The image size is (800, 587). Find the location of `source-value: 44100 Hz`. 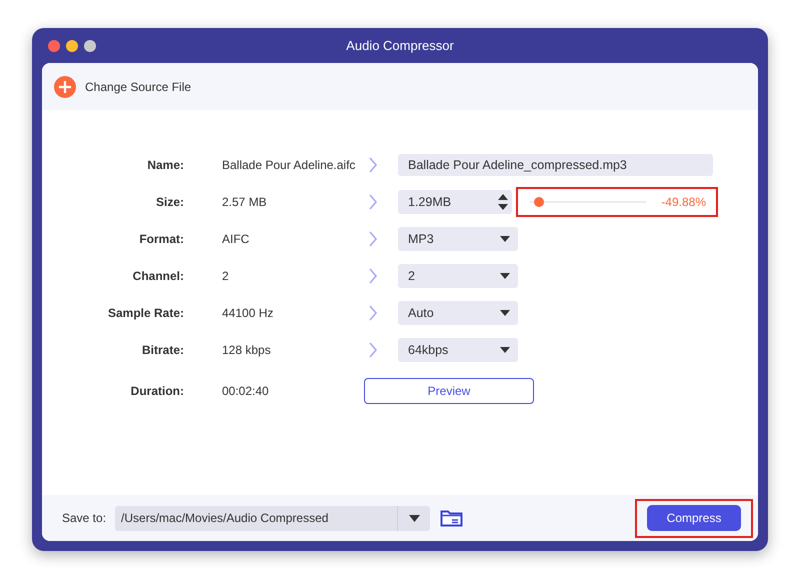

source-value: 44100 Hz is located at coordinates (248, 313).